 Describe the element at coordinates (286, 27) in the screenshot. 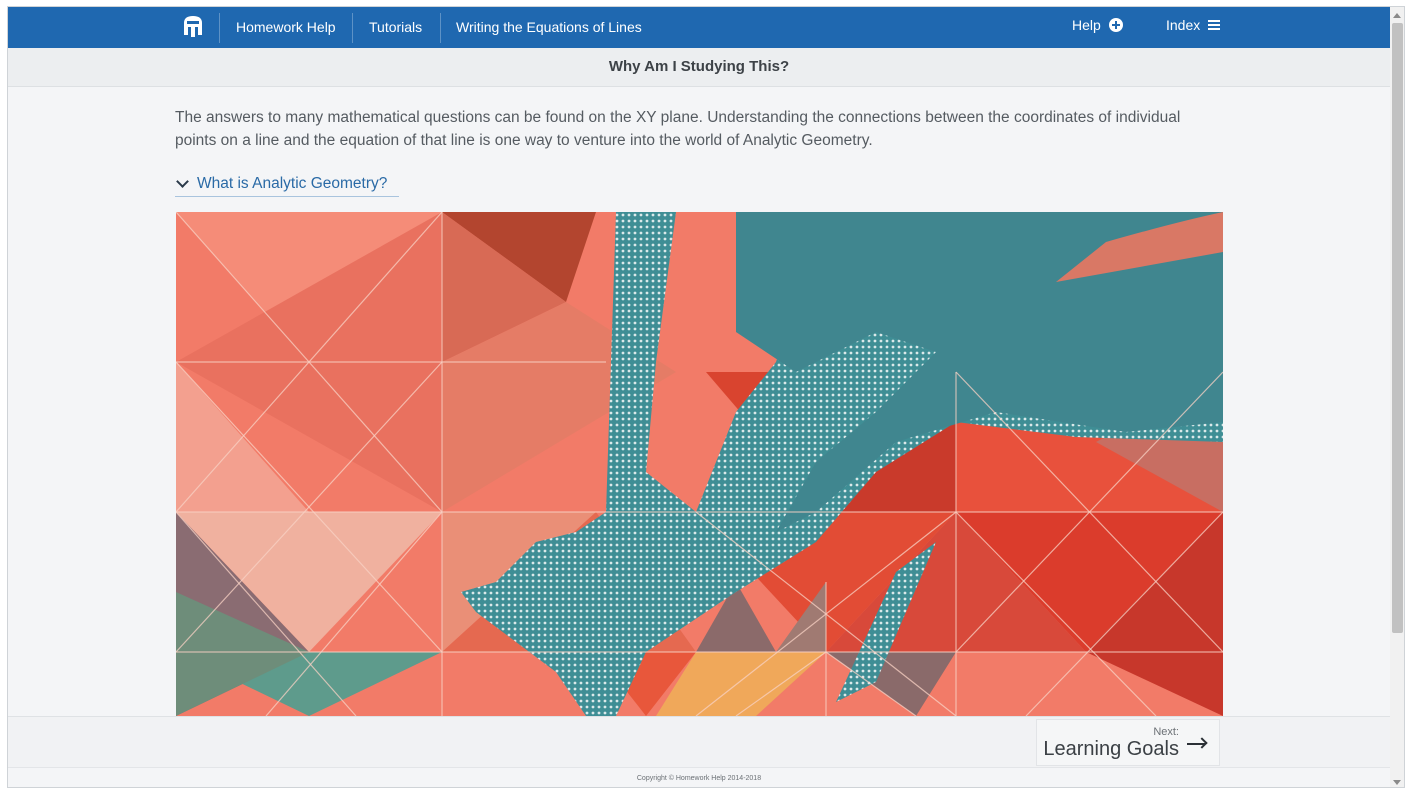

I see `nav-homework-help: Homework Help` at that location.